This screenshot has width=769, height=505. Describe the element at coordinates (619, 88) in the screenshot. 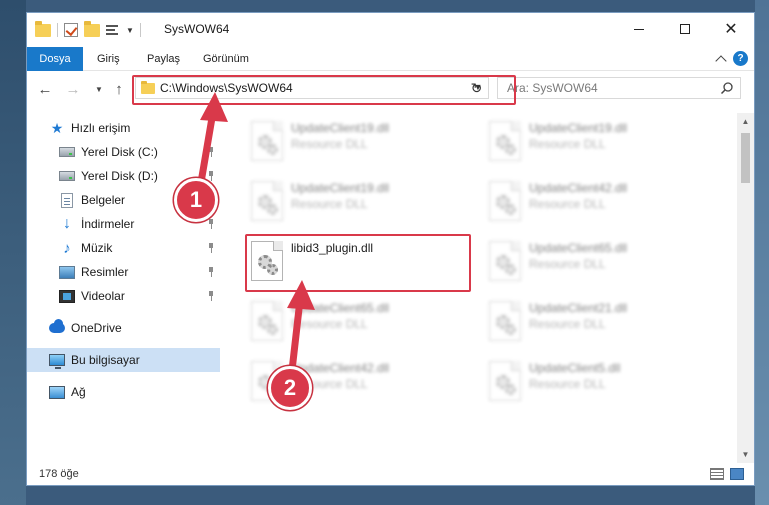

I see `search-input: Ara: SysWOW64` at that location.